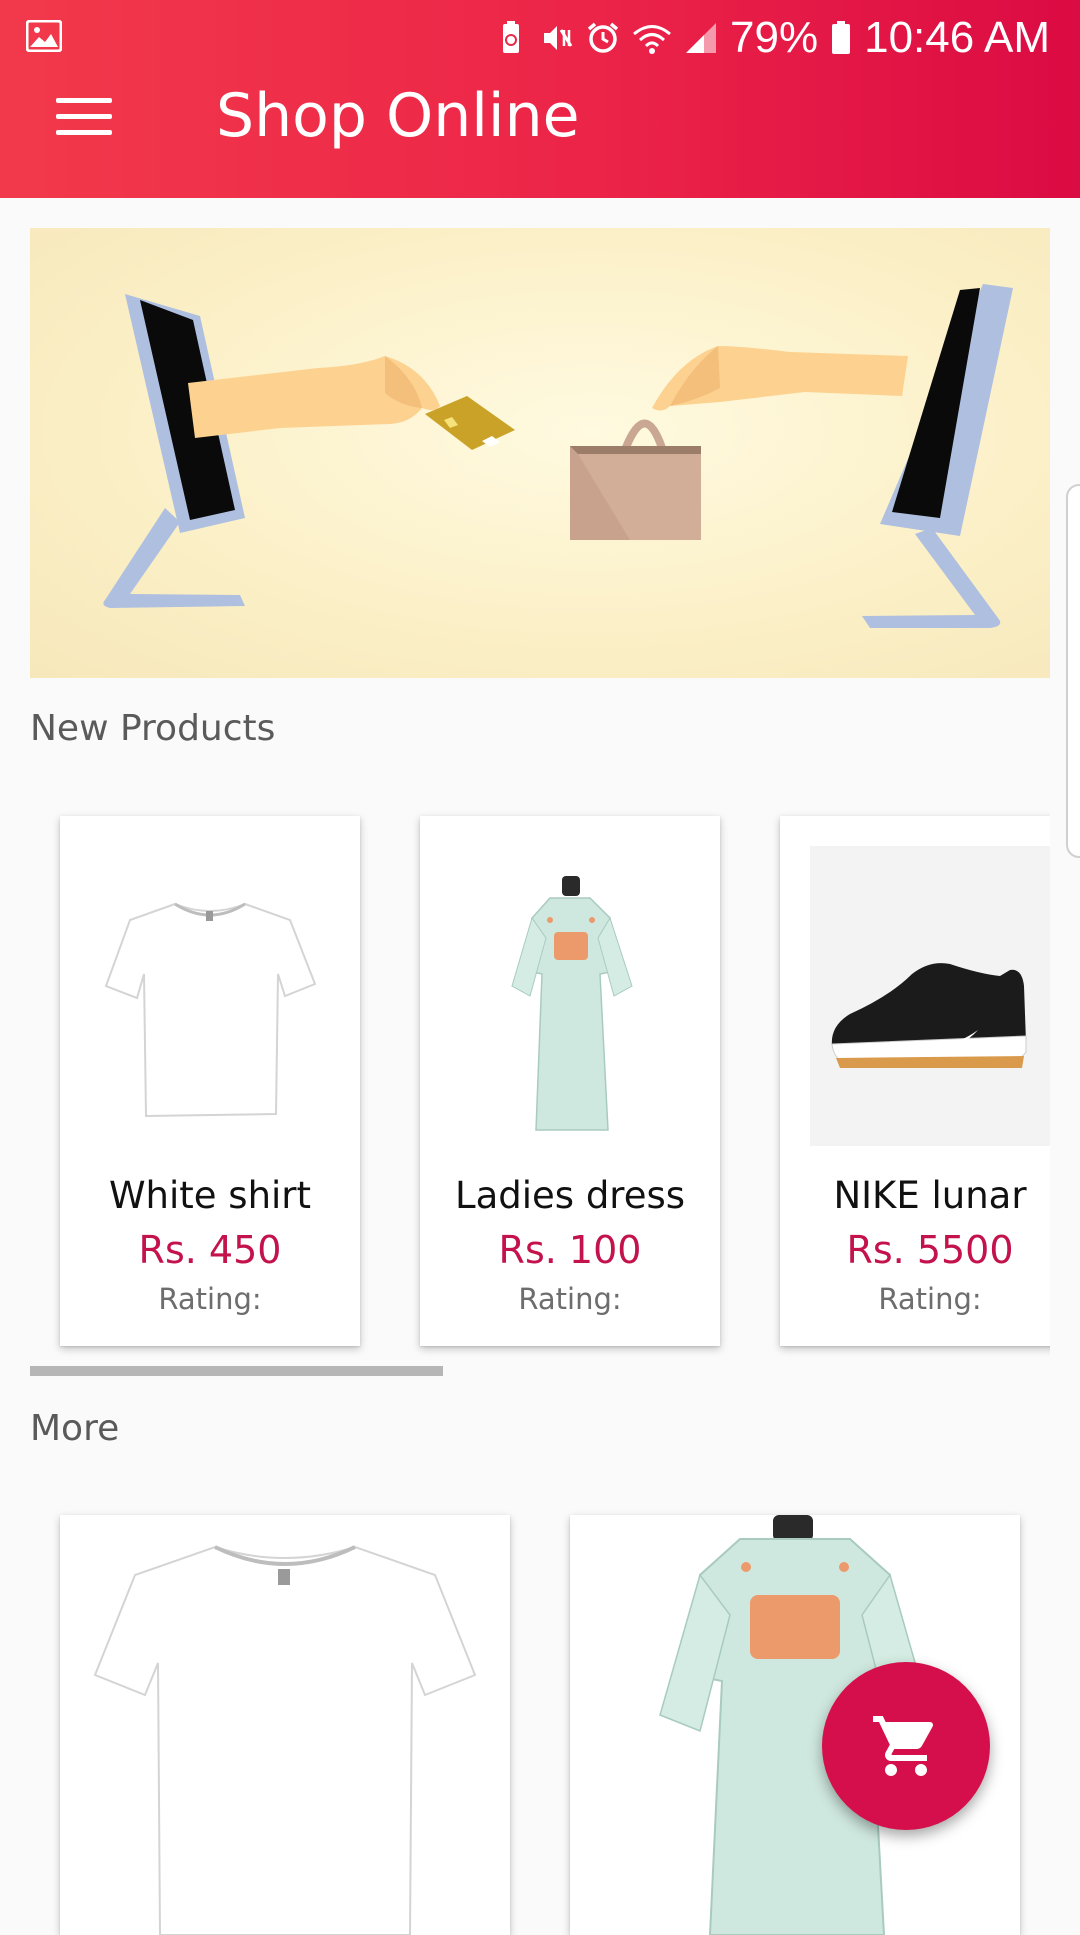 This screenshot has width=1080, height=1935. I want to click on status-bar: 79% 10:46 AM, so click(540, 38).